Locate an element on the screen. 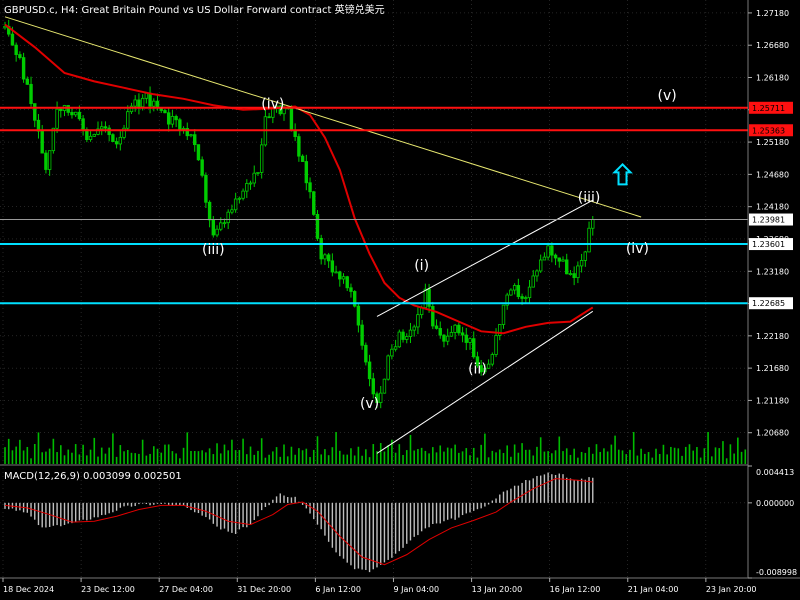  price-tick-label: 1.21180 is located at coordinates (772, 400).